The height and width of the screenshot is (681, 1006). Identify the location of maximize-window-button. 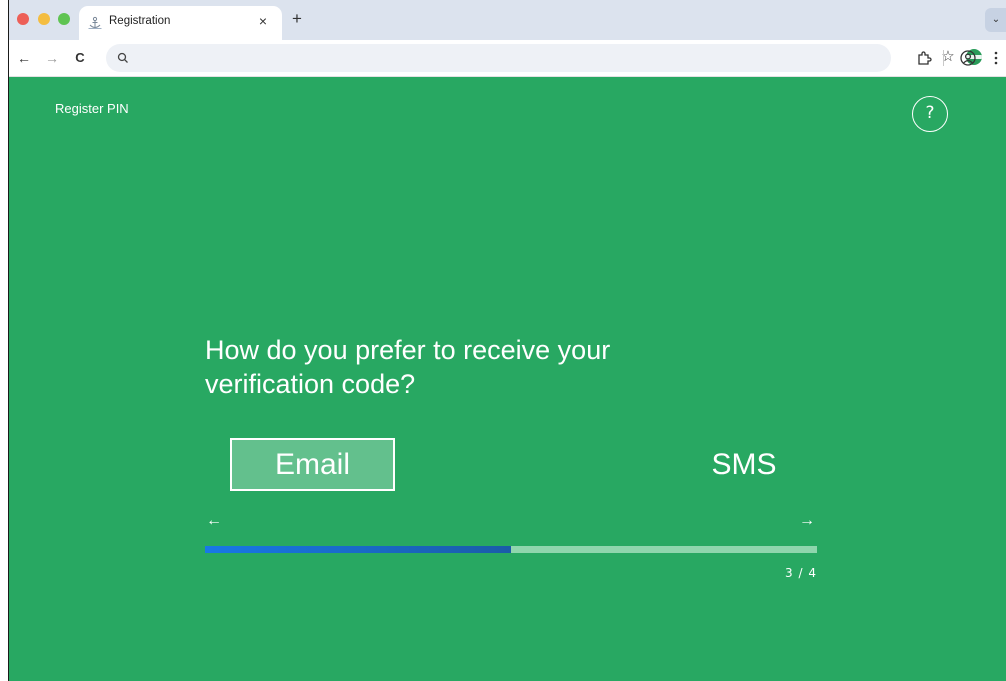
(64, 19).